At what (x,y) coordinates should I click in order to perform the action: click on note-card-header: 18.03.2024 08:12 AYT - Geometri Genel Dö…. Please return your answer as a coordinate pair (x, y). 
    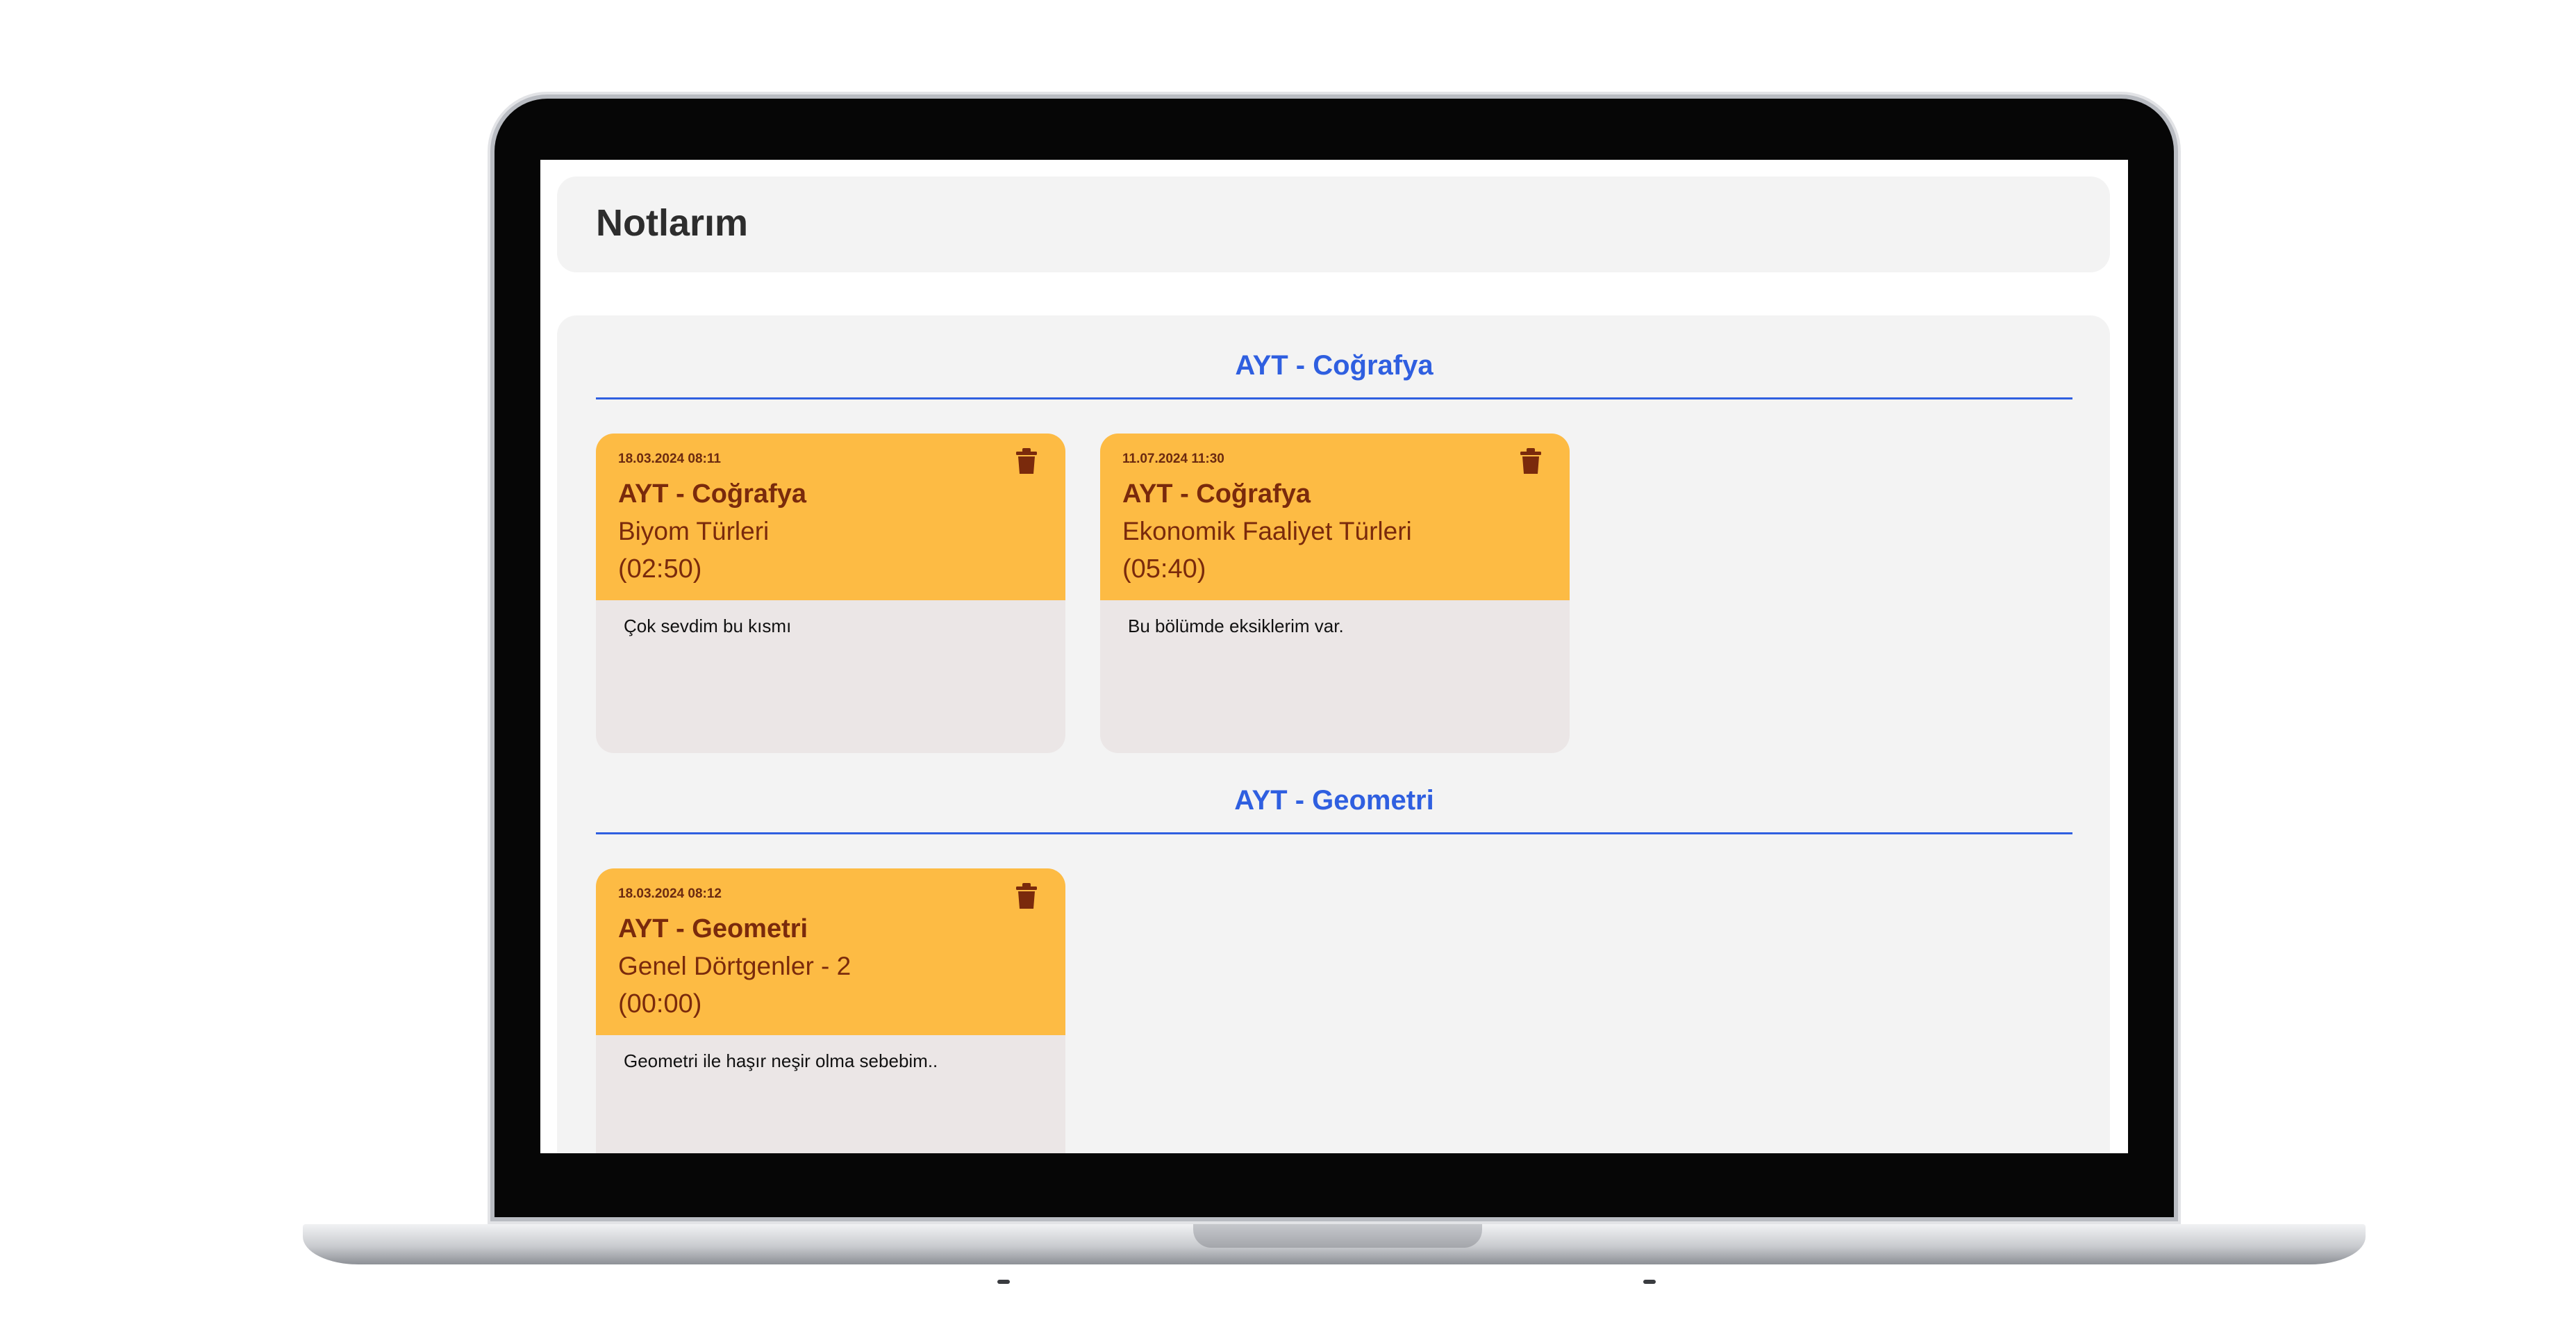
    Looking at the image, I should click on (830, 952).